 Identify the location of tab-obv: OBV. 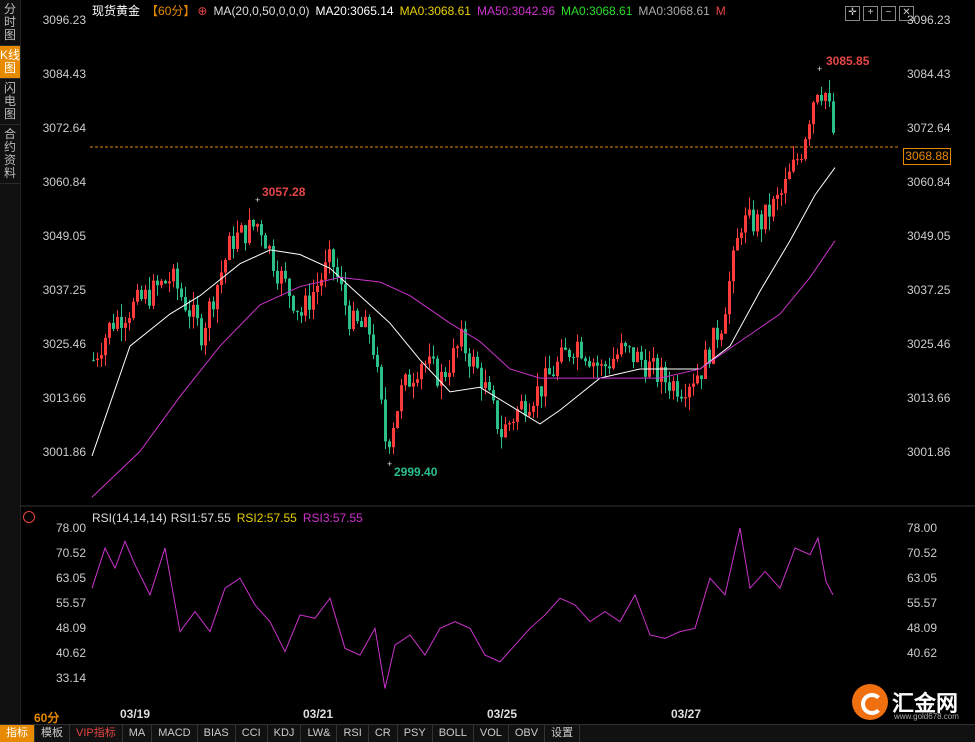
(527, 733).